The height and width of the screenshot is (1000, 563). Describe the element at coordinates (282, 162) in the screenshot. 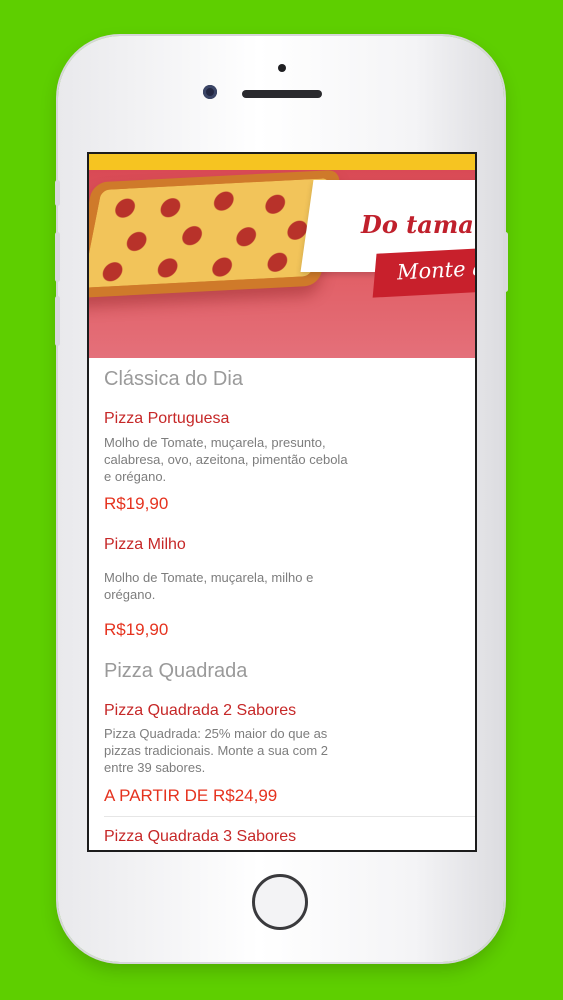

I see `header-bar` at that location.